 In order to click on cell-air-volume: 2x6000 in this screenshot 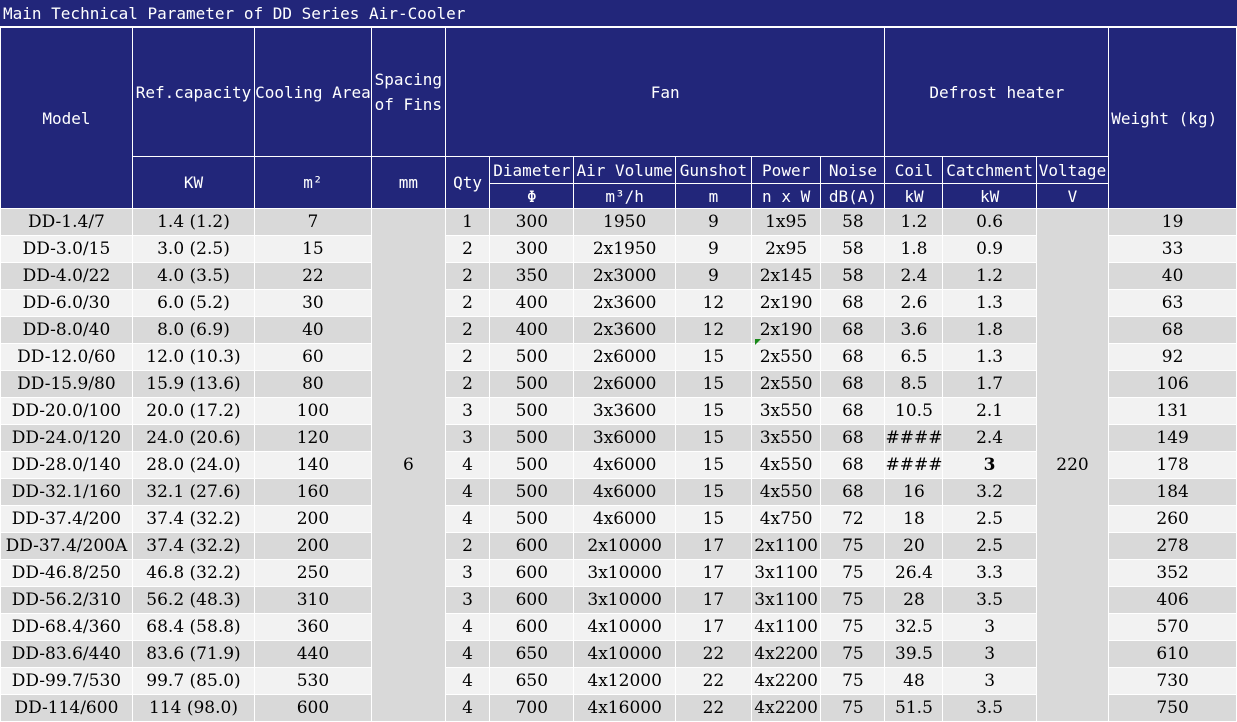, I will do `click(624, 357)`.